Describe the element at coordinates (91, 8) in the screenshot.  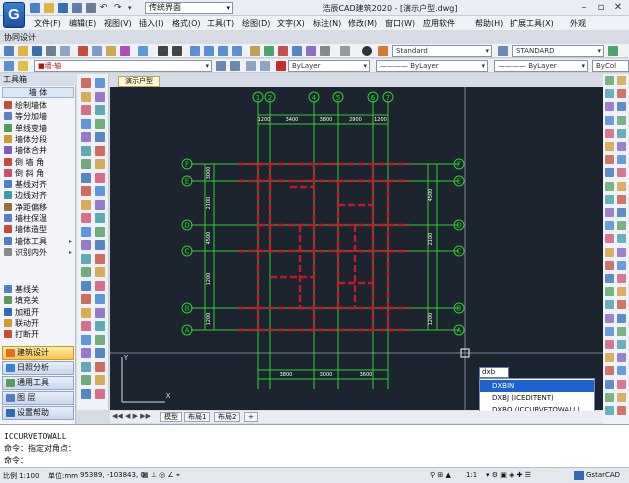
I see `print-icon` at that location.